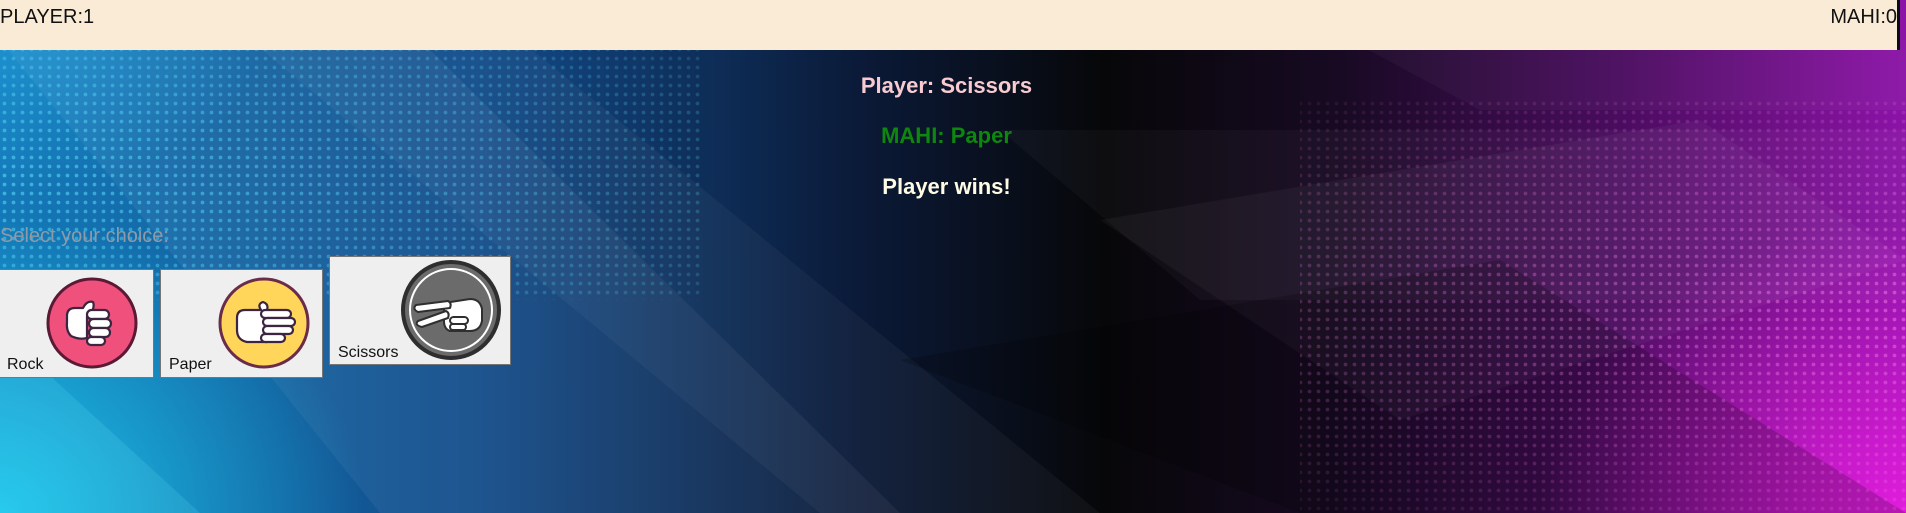  What do you see at coordinates (946, 186) in the screenshot?
I see `outcome-text: Player wins!` at bounding box center [946, 186].